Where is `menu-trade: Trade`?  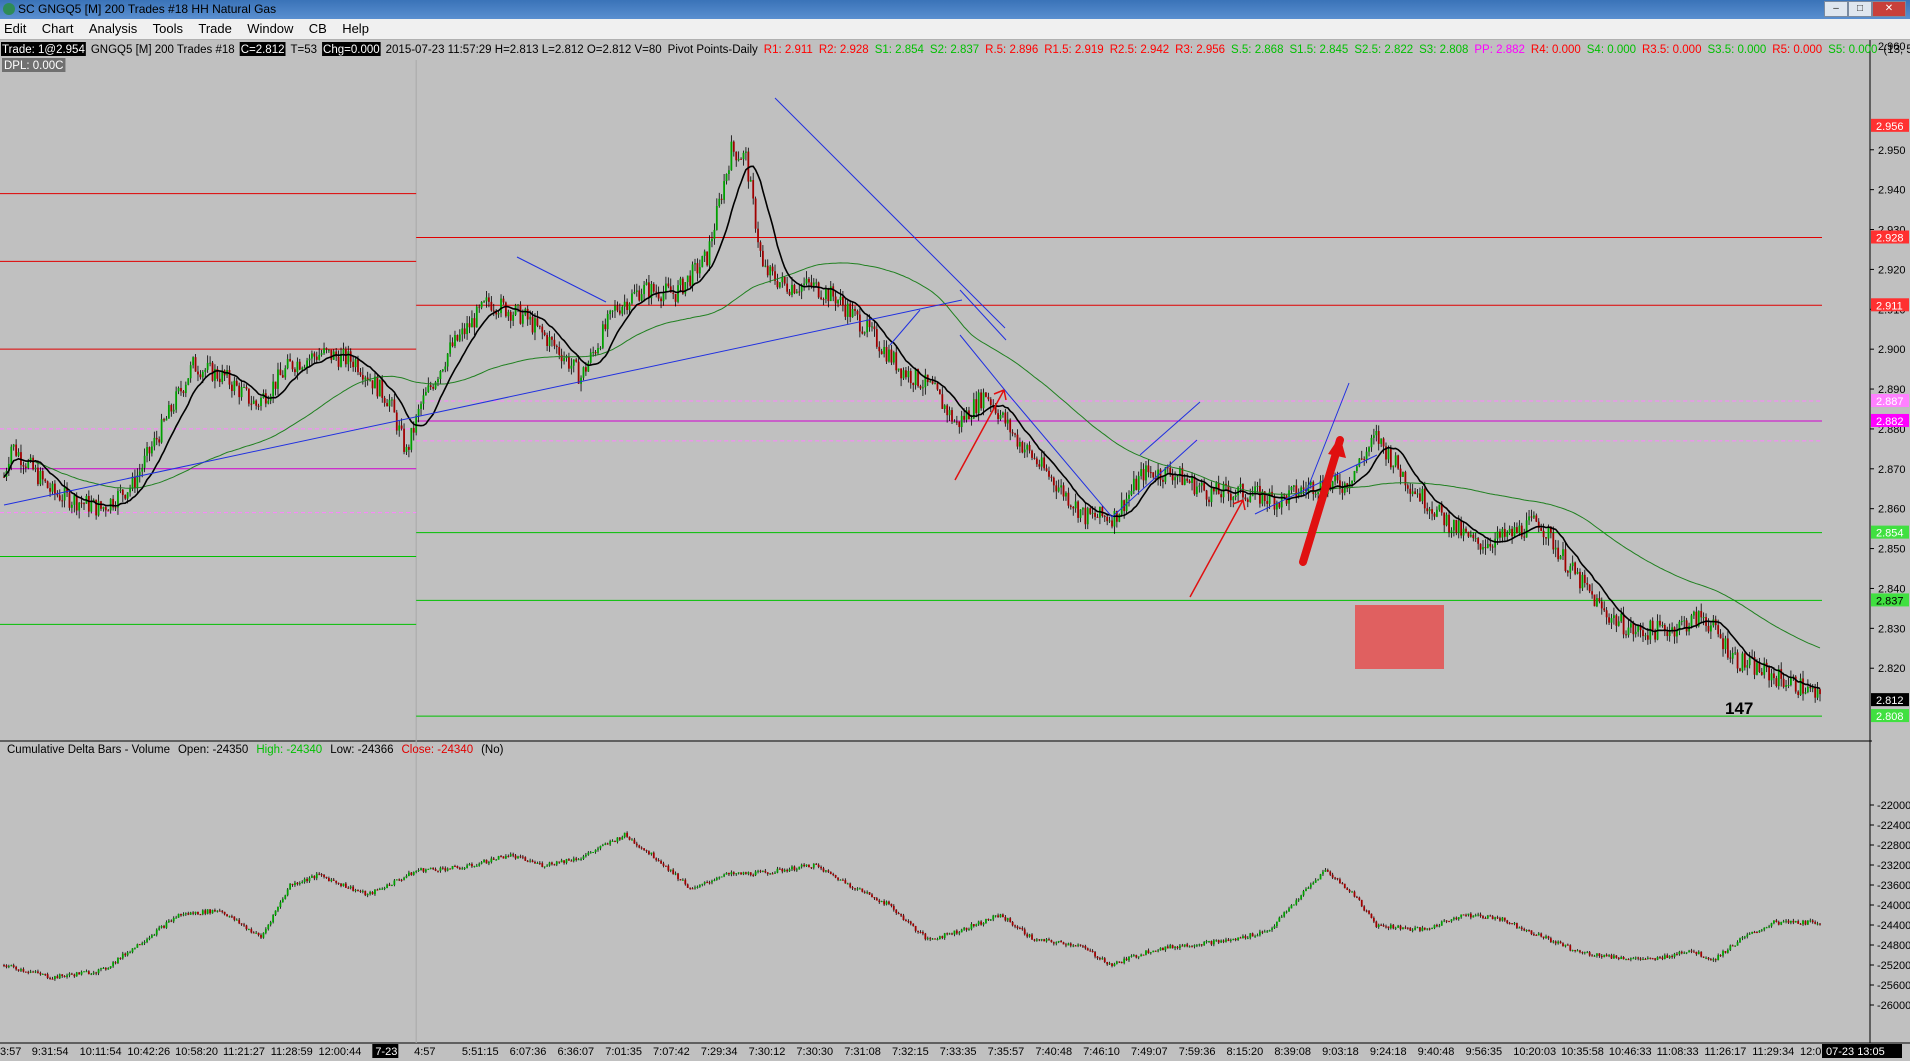 menu-trade: Trade is located at coordinates (216, 27).